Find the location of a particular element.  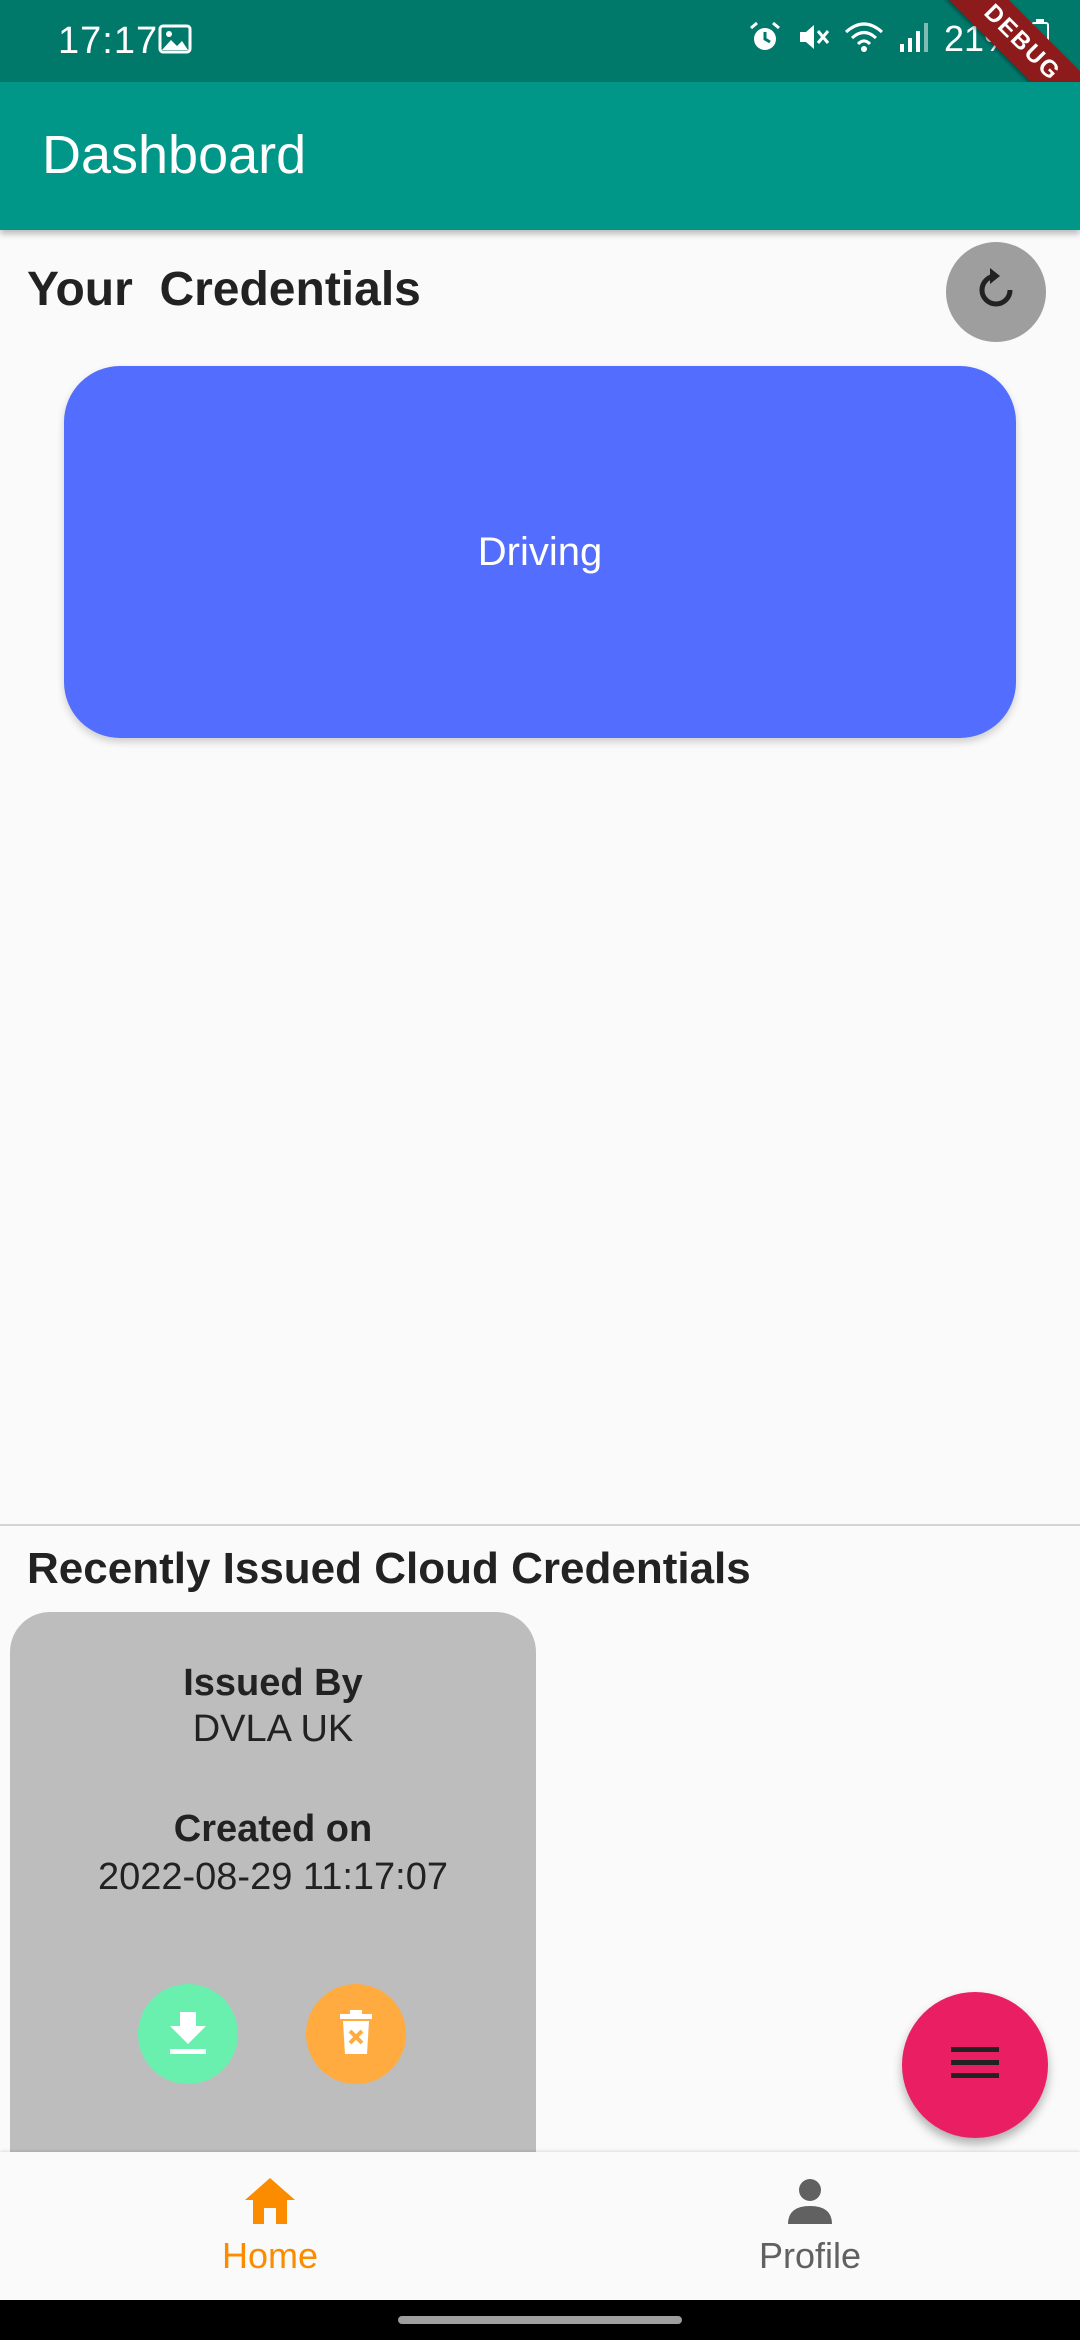

credential-card-driving: Driving is located at coordinates (540, 552).